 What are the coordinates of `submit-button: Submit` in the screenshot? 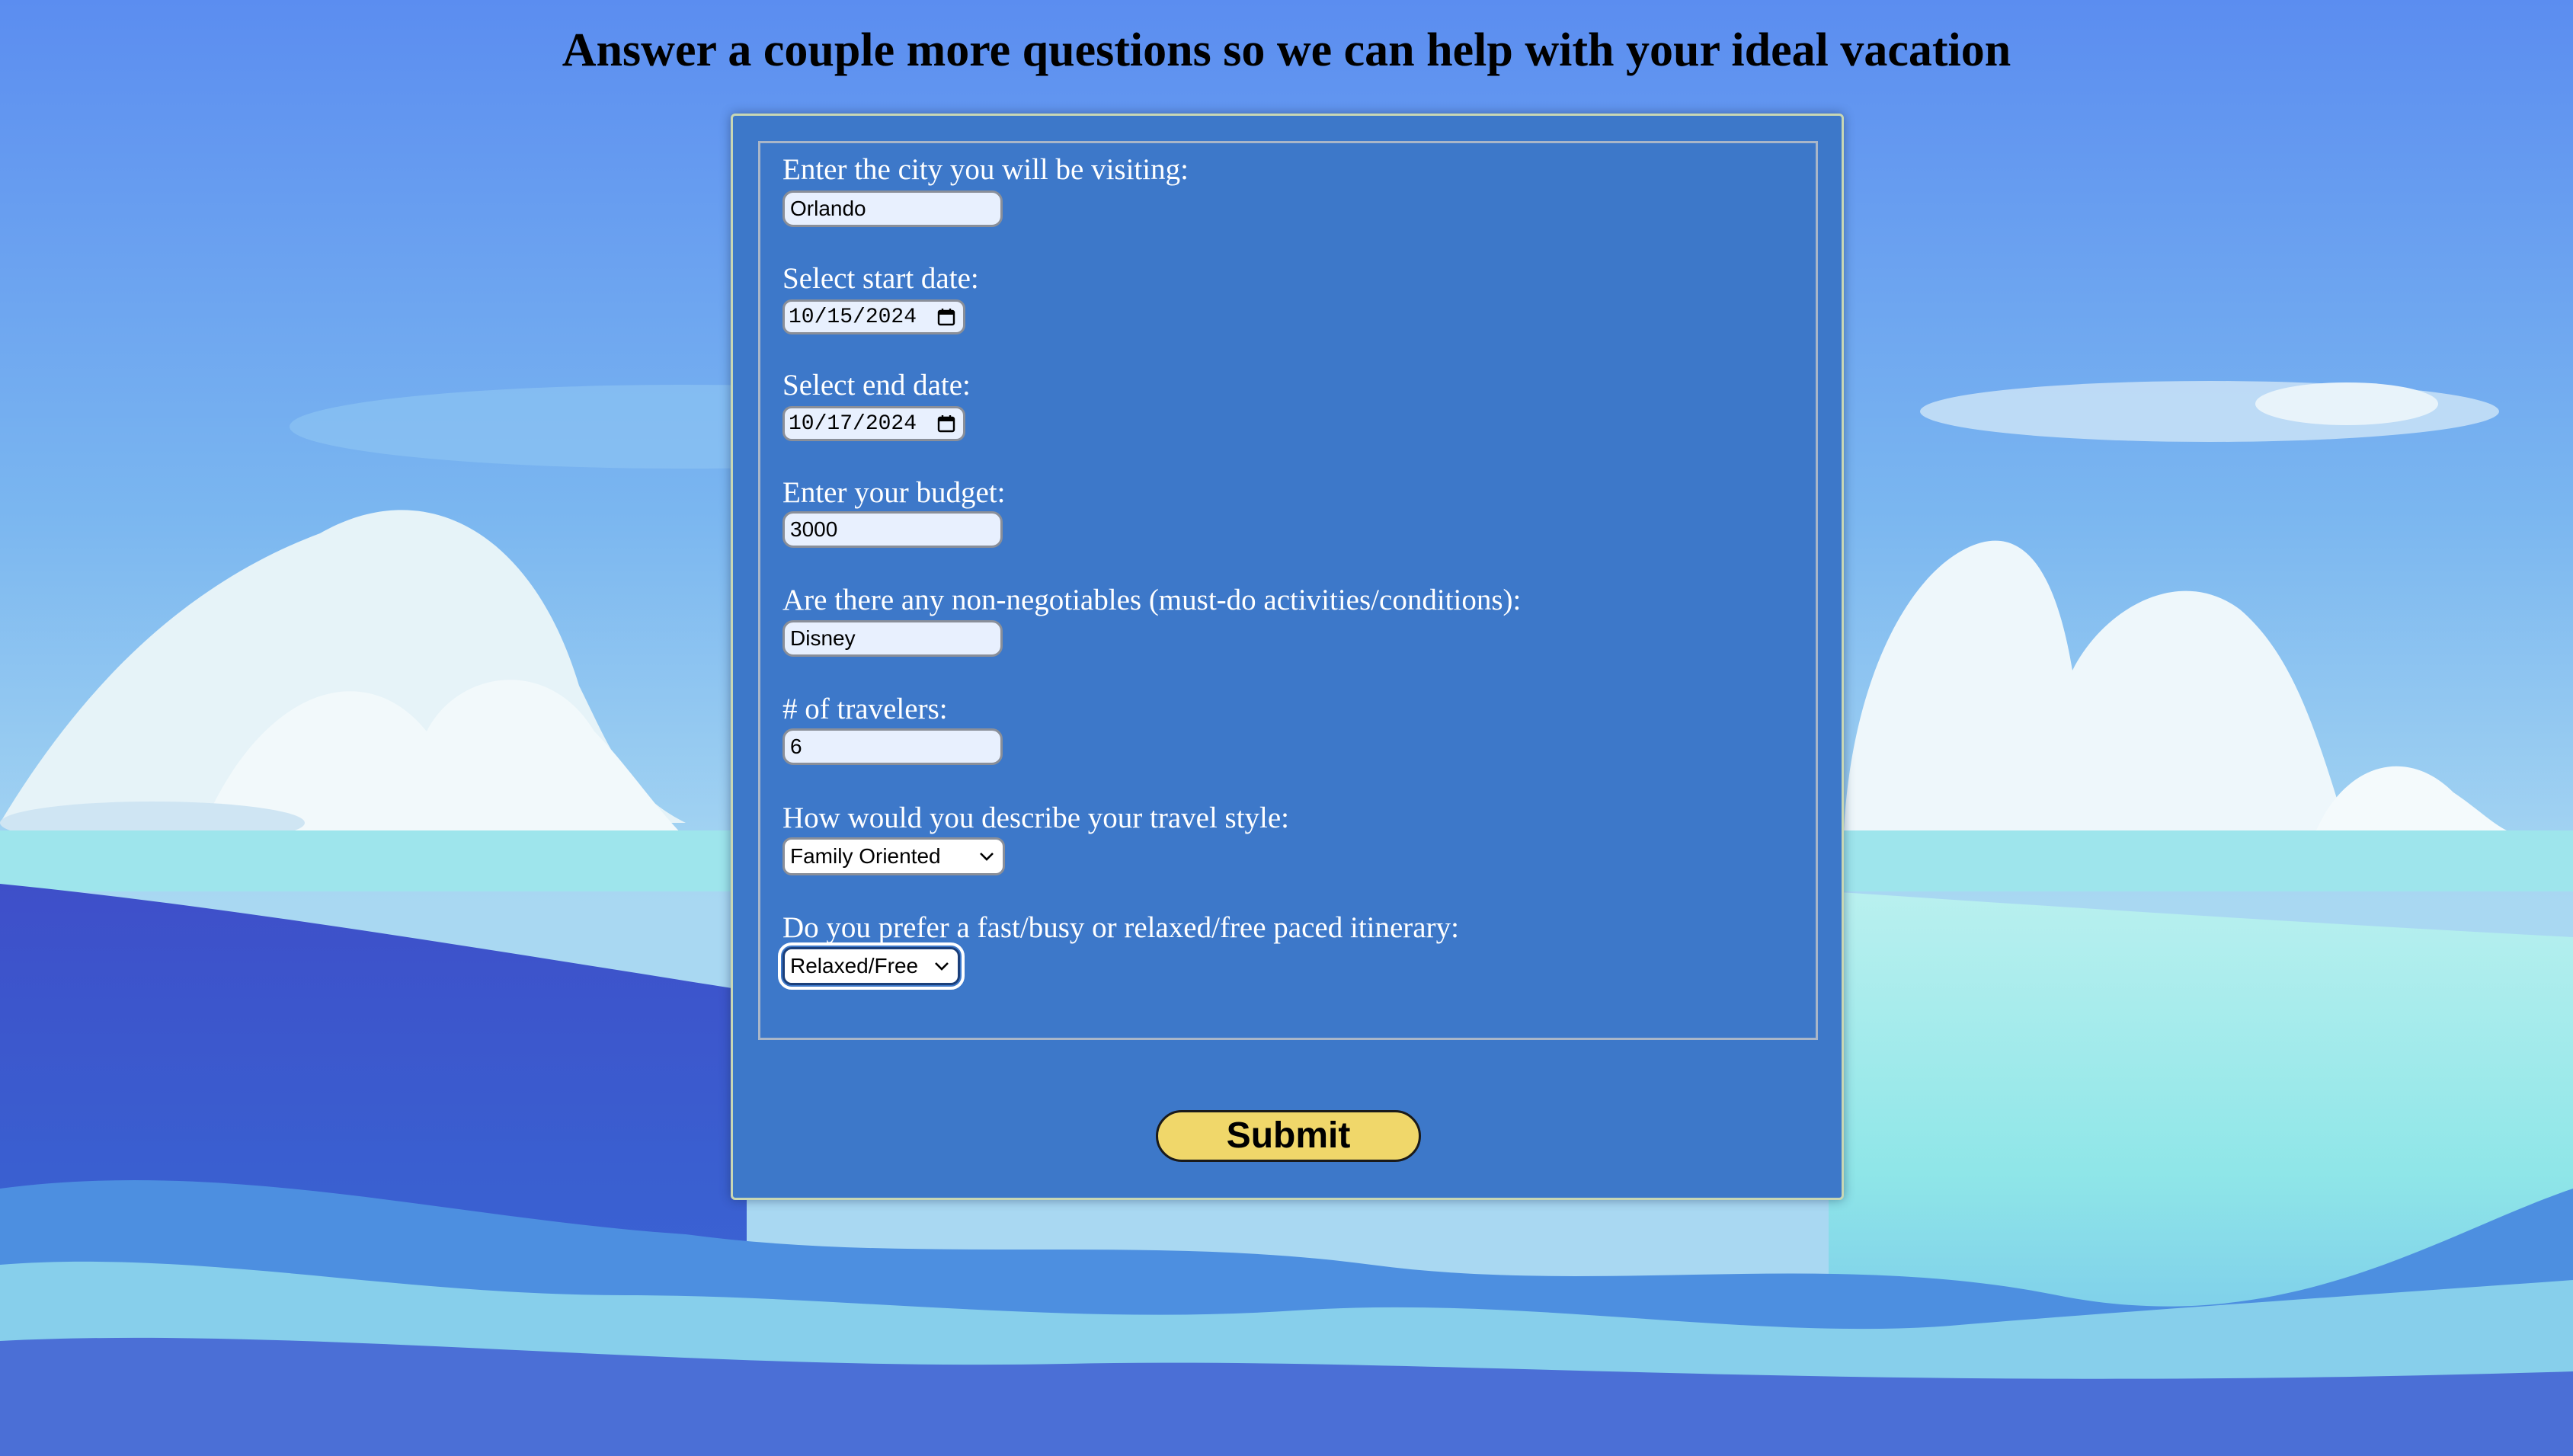 It's located at (1288, 1136).